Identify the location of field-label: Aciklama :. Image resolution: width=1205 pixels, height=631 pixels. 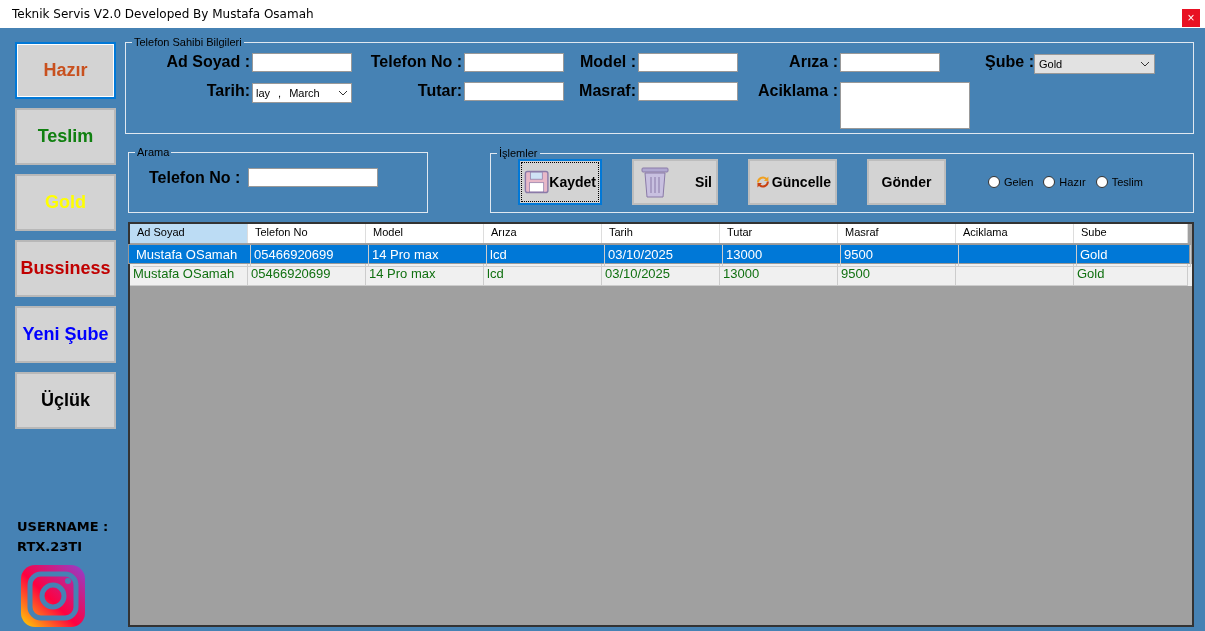
(797, 91).